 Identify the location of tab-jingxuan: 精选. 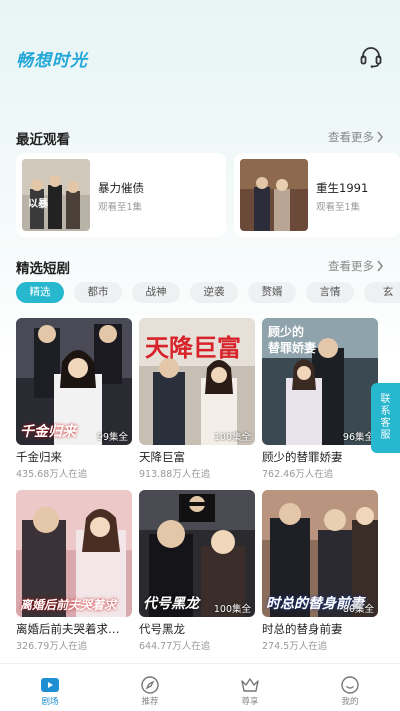
(40, 292).